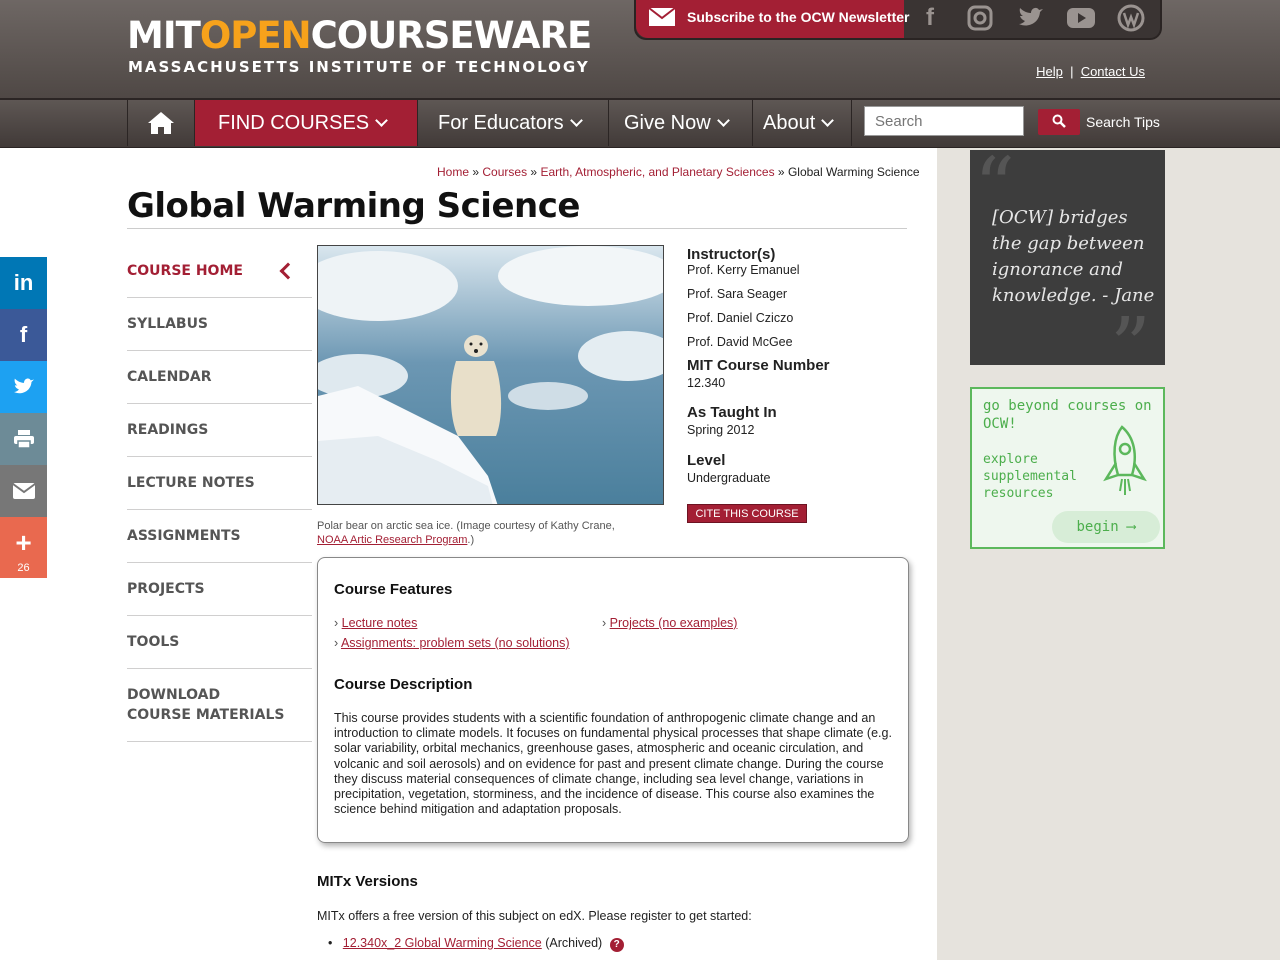 The width and height of the screenshot is (1280, 960). Describe the element at coordinates (490, 375) in the screenshot. I see `course-image` at that location.